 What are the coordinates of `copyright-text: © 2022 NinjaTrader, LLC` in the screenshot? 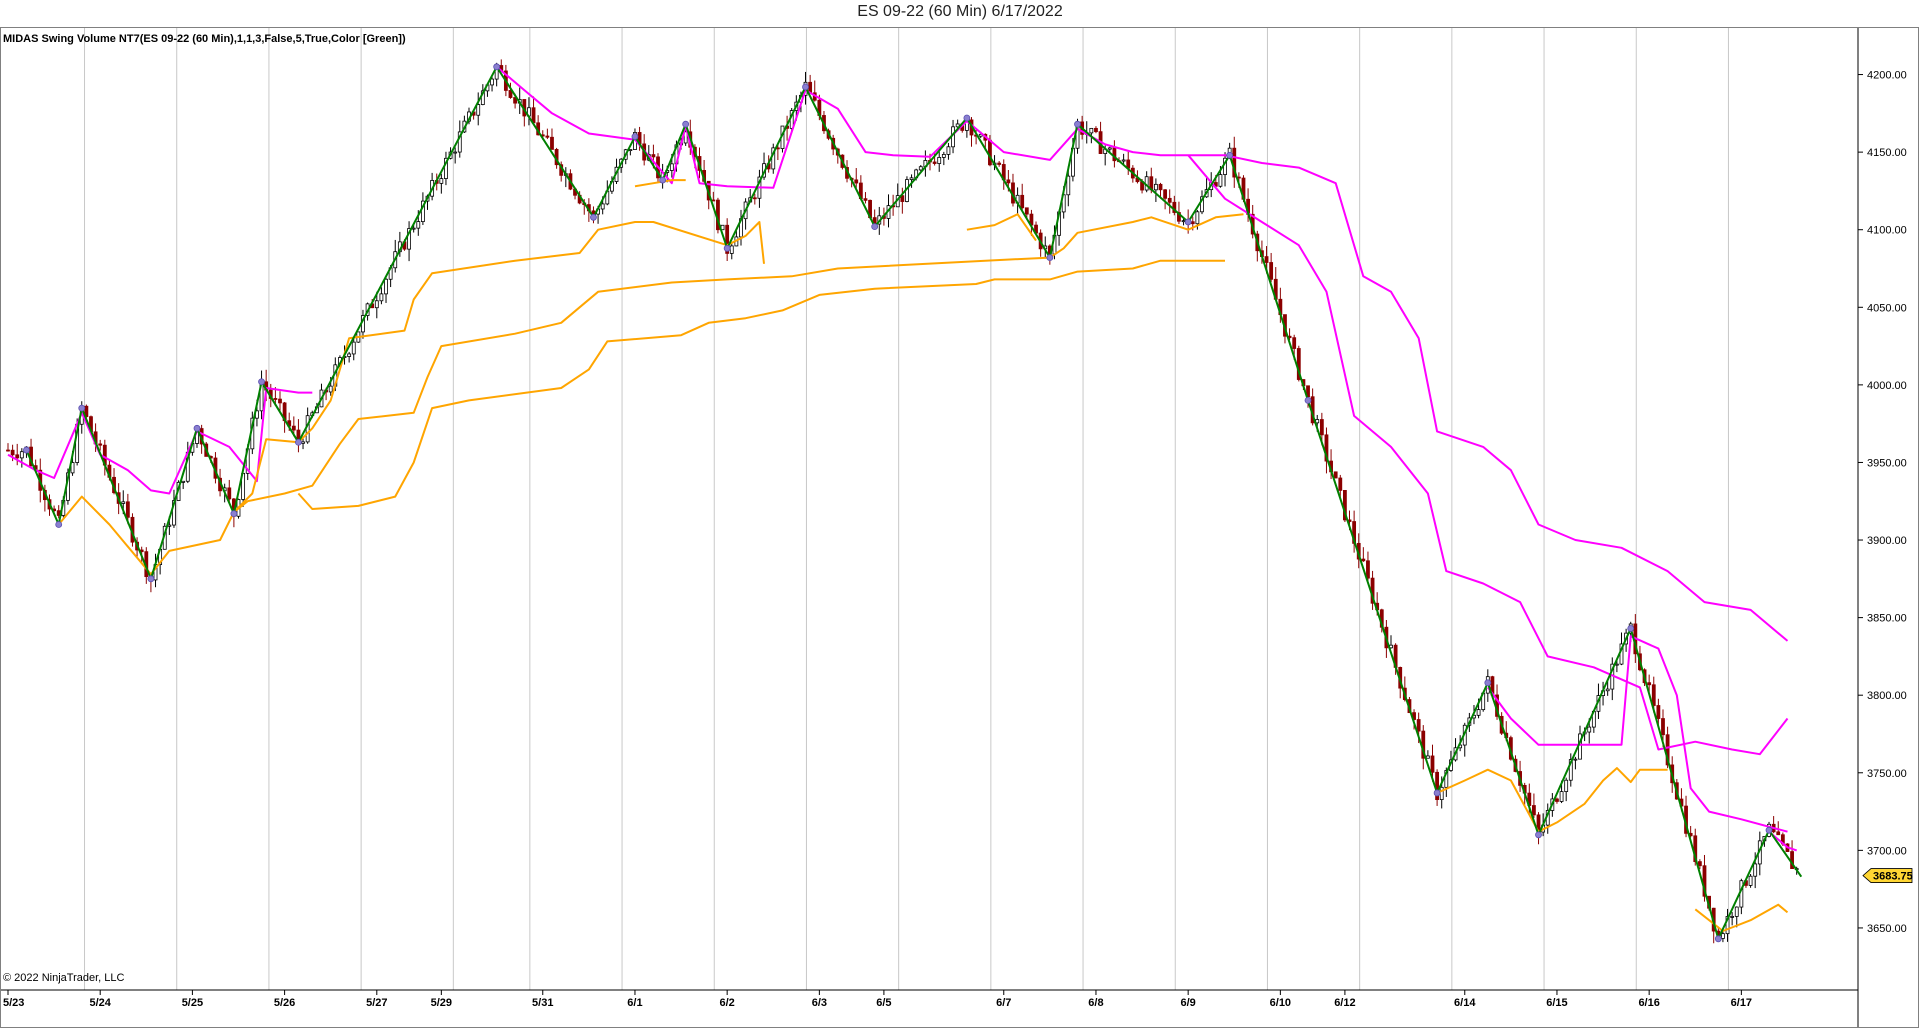 It's located at (64, 978).